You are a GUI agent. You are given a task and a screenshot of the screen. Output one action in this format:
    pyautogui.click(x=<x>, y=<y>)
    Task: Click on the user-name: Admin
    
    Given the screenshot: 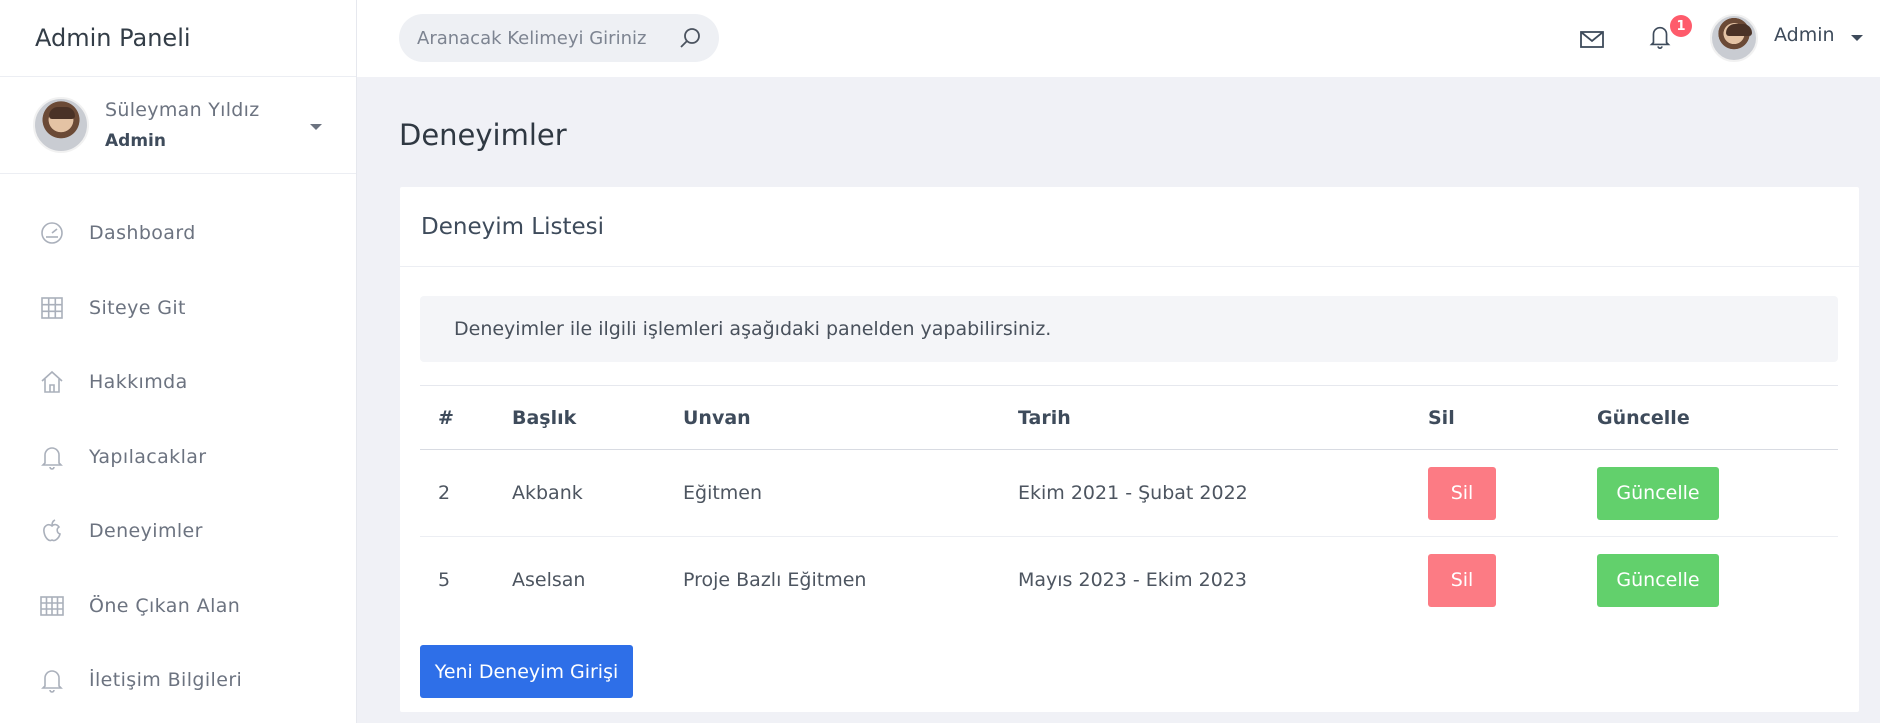 What is the action you would take?
    pyautogui.click(x=1804, y=35)
    